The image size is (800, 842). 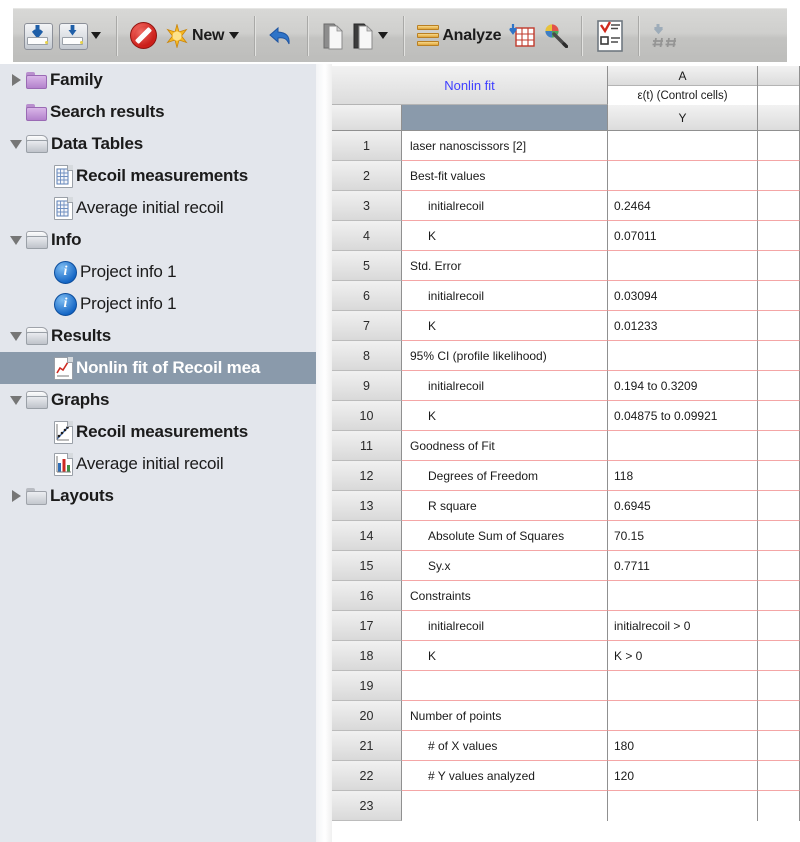 What do you see at coordinates (203, 36) in the screenshot?
I see `new-button: New` at bounding box center [203, 36].